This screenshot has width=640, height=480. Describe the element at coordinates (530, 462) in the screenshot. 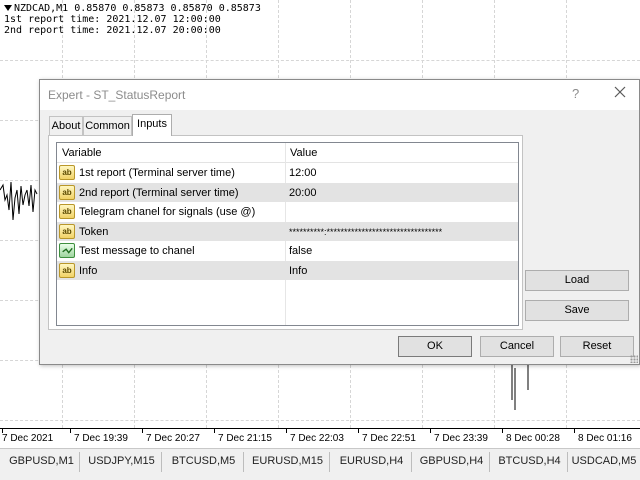

I see `symbol-tab: BTCUSD,H4` at that location.